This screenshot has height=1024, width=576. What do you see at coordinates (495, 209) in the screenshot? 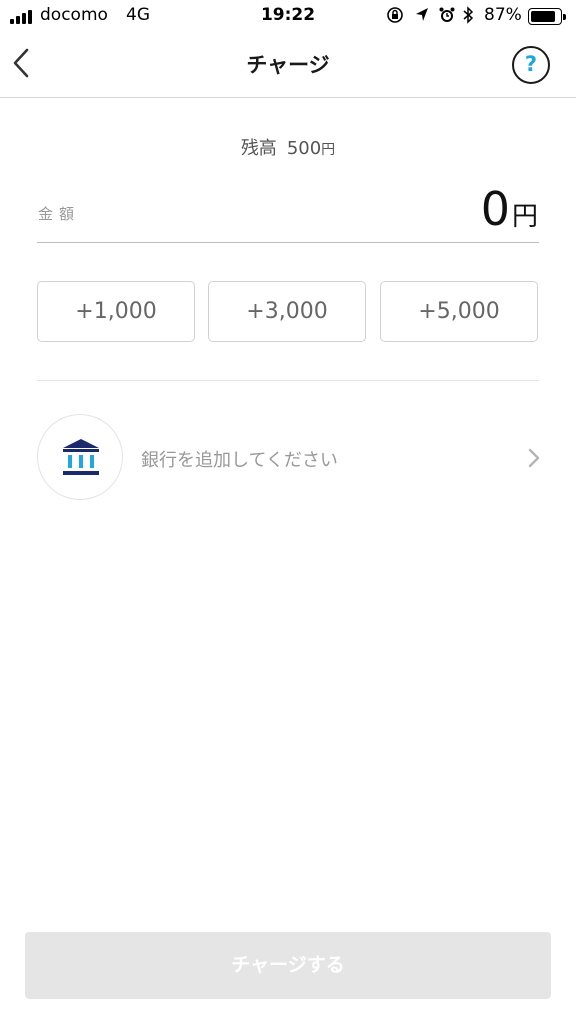
I see `amount-value: 0` at bounding box center [495, 209].